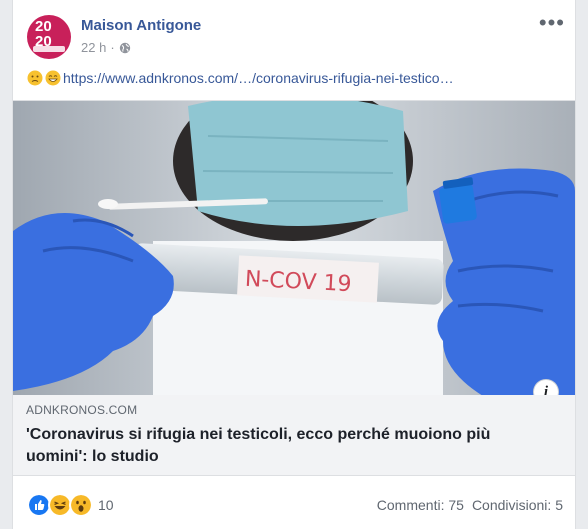  I want to click on avatar-year-top: 20, so click(43, 26).